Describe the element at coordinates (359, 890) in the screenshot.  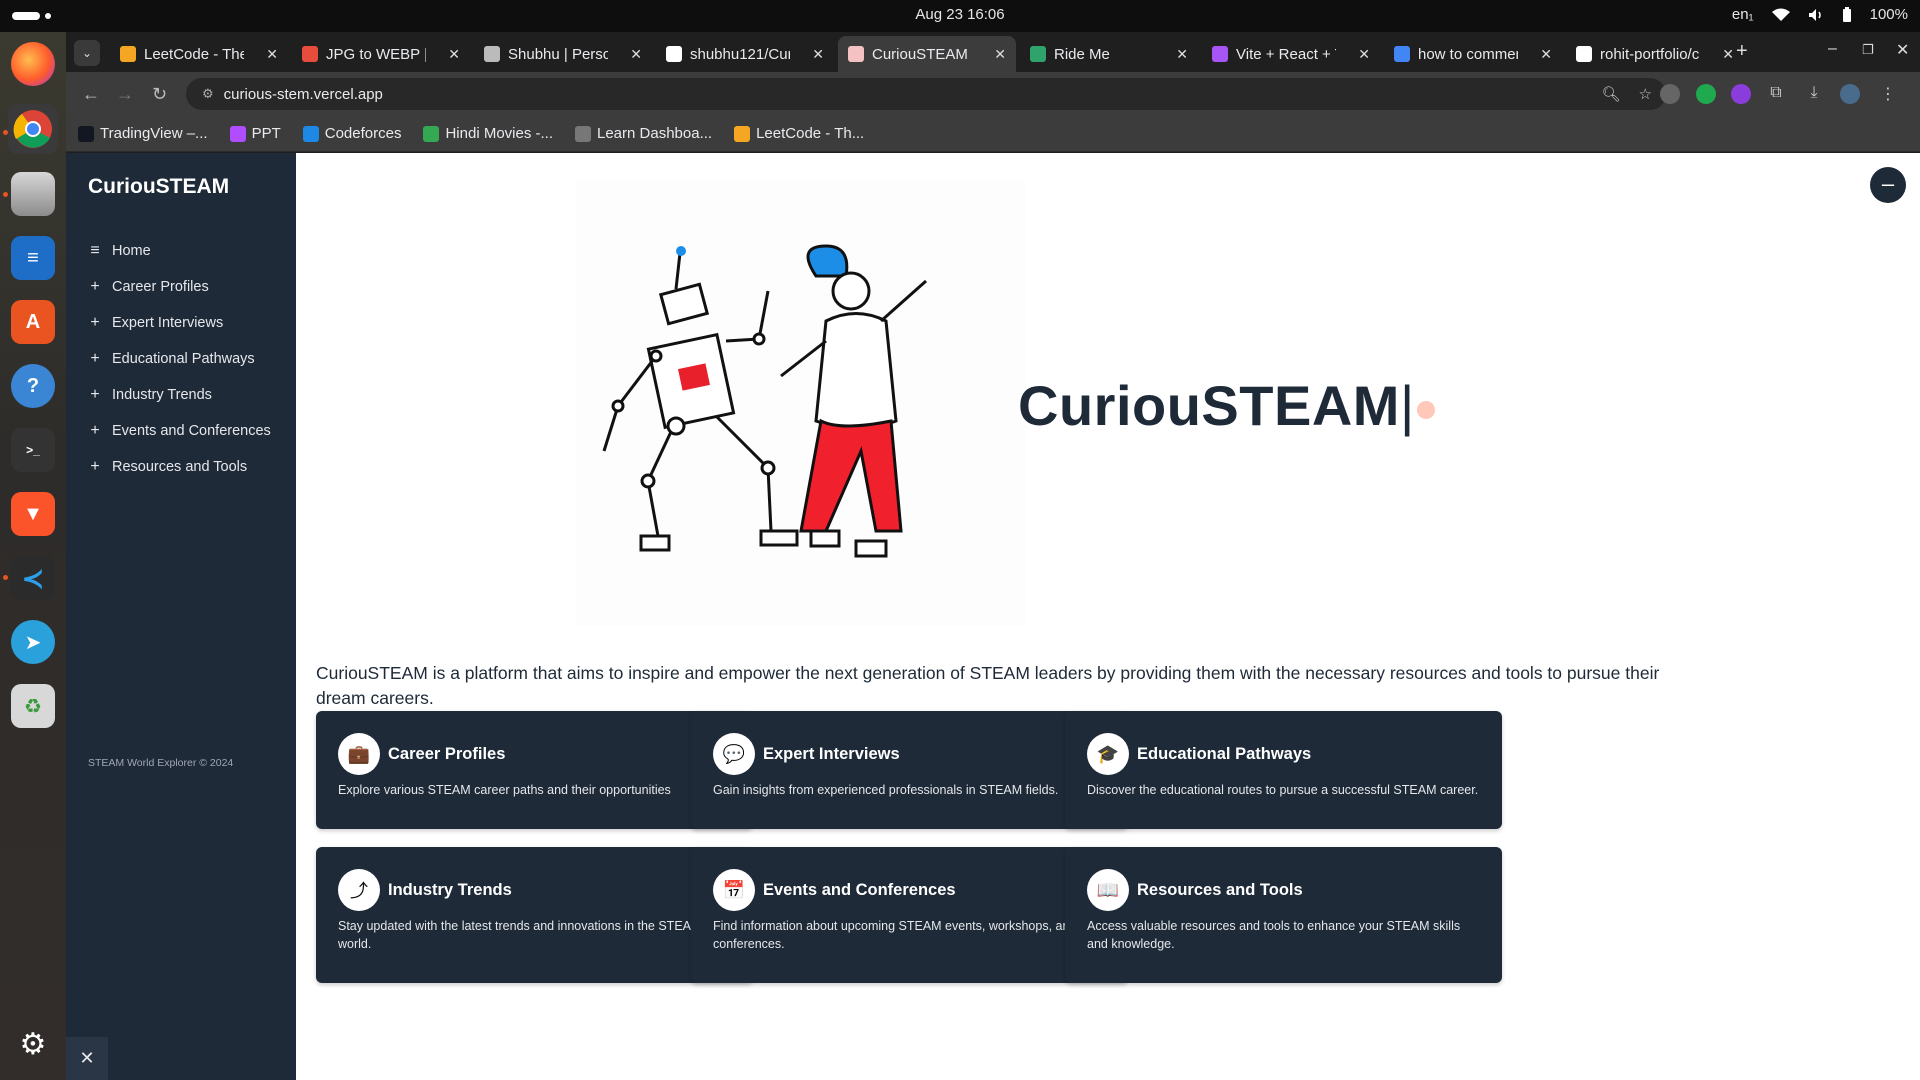
I see `trend-up-icon: ⤴` at that location.